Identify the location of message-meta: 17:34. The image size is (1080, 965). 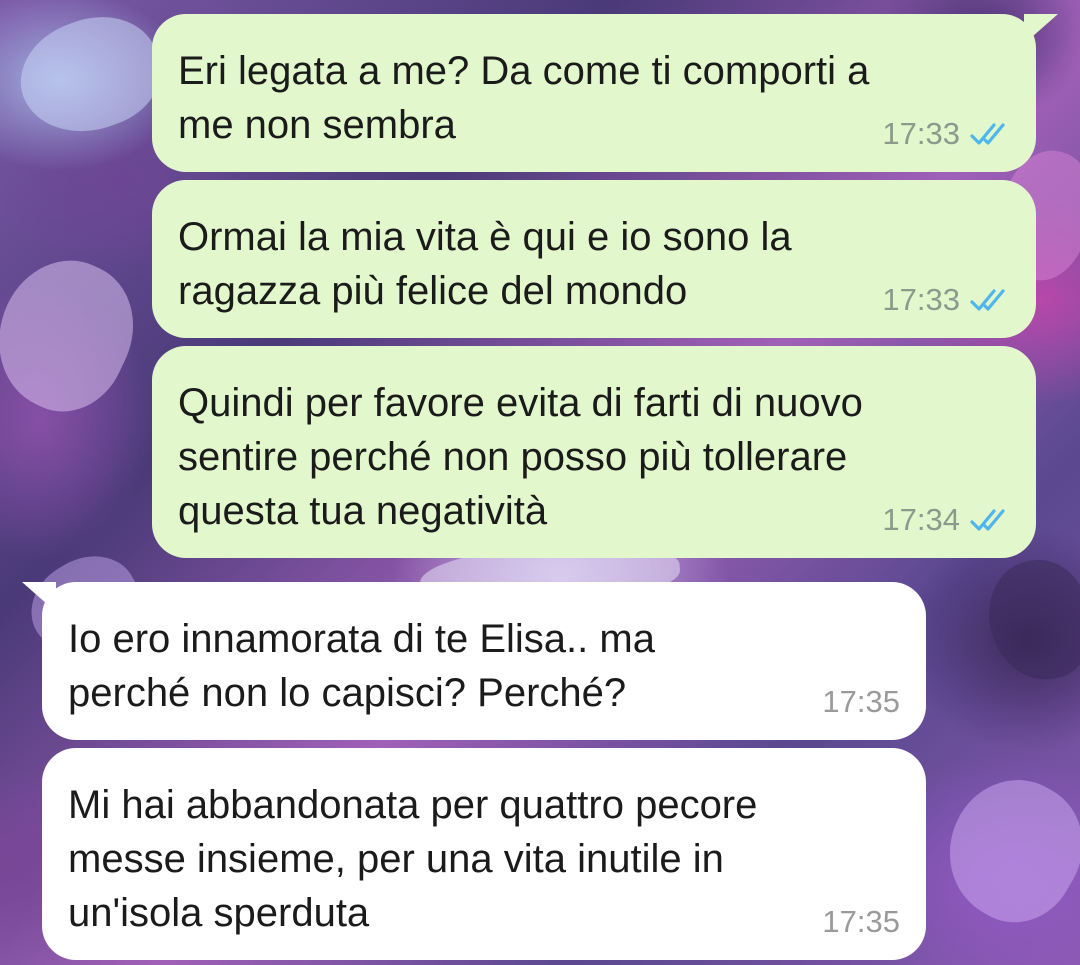
(948, 520).